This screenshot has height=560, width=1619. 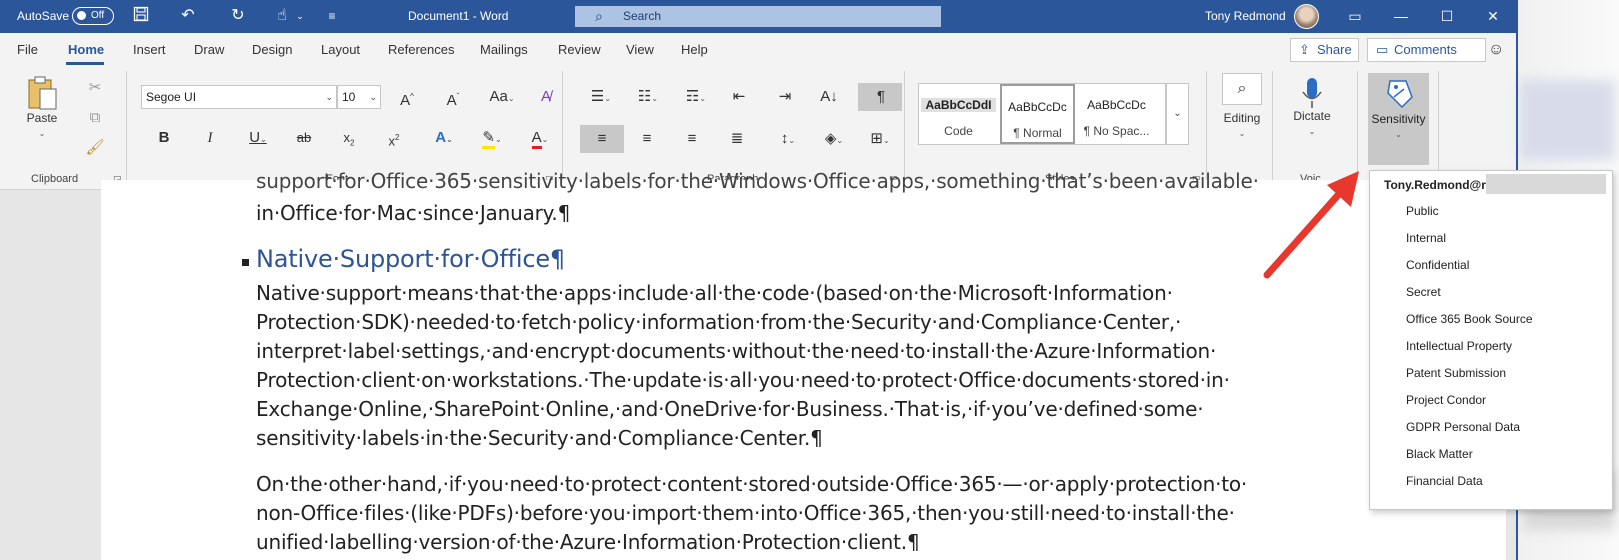 What do you see at coordinates (1177, 114) in the screenshot?
I see `styles-more-button: ⌄` at bounding box center [1177, 114].